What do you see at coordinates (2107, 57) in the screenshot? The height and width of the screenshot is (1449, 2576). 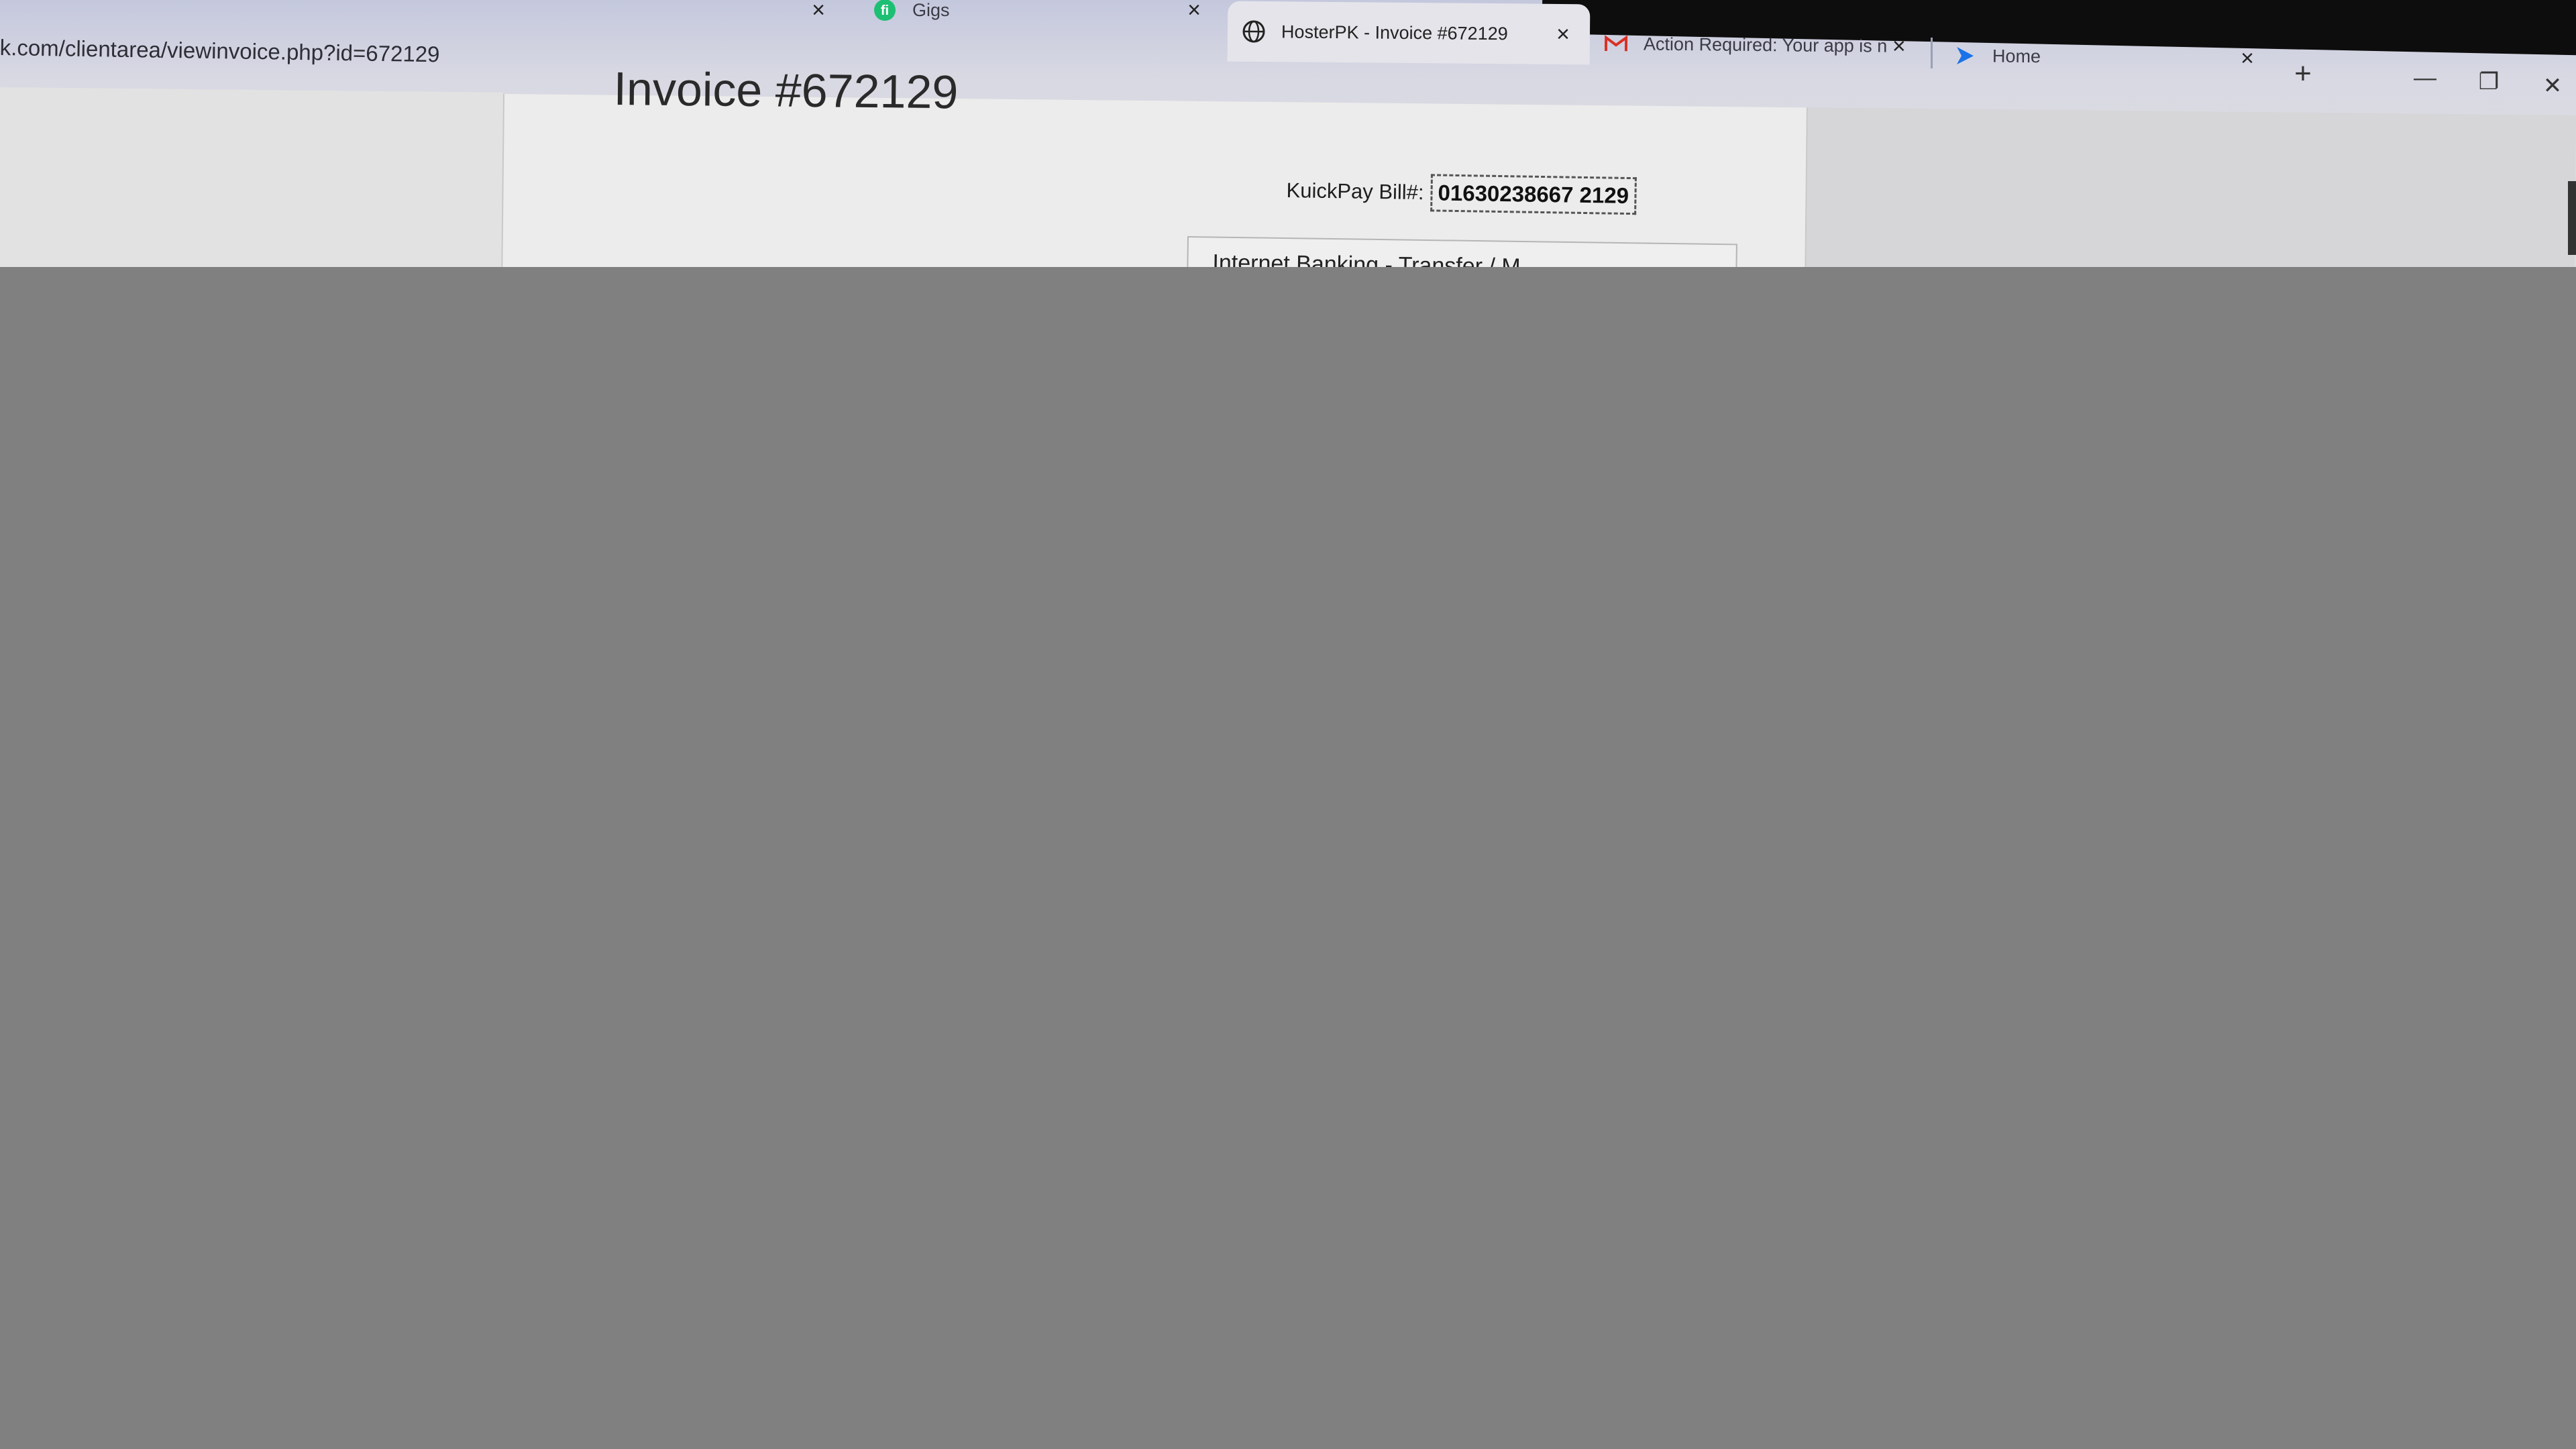 I see `tab-home: Home ×` at bounding box center [2107, 57].